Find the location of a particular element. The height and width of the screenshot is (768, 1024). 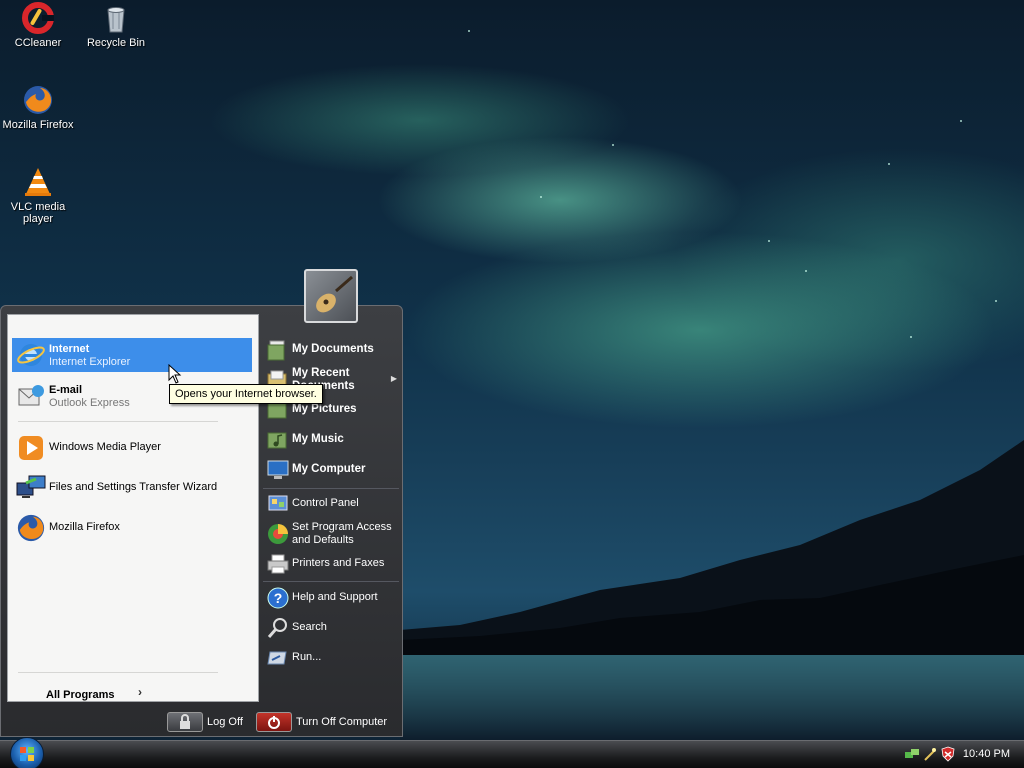

printer-icon is located at coordinates (278, 564).